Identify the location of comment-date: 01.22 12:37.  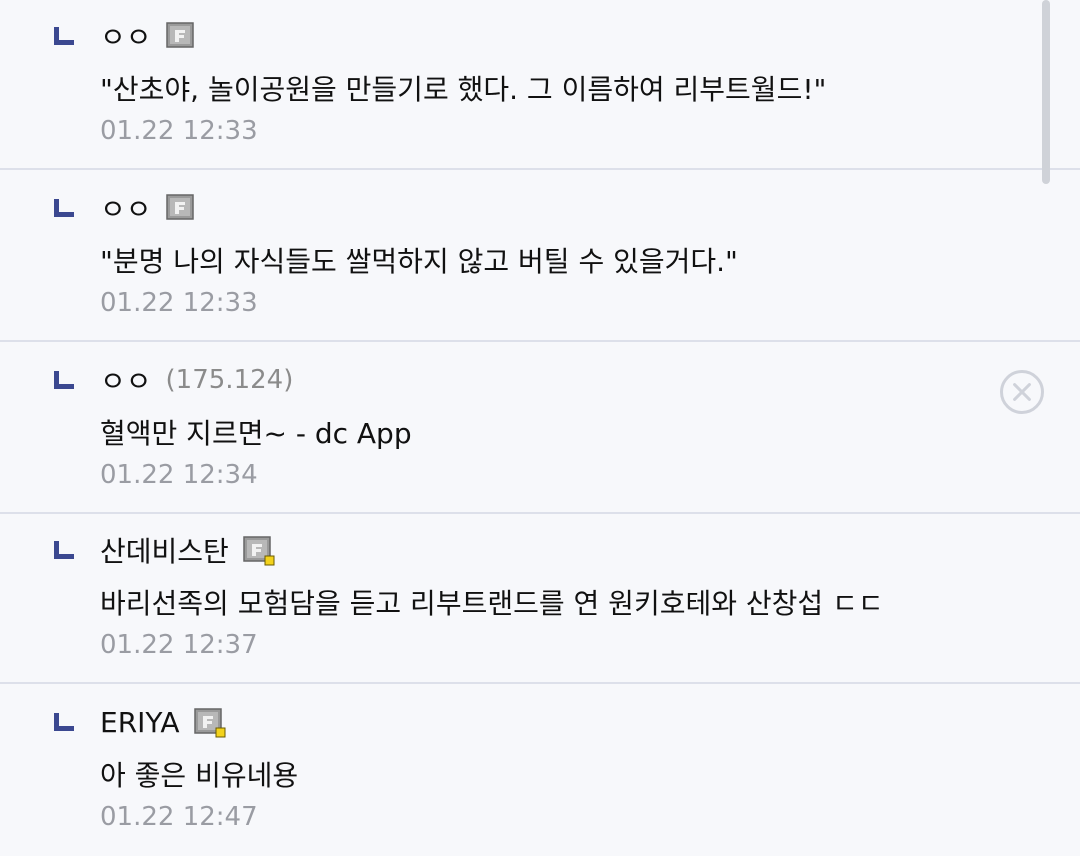
(179, 645).